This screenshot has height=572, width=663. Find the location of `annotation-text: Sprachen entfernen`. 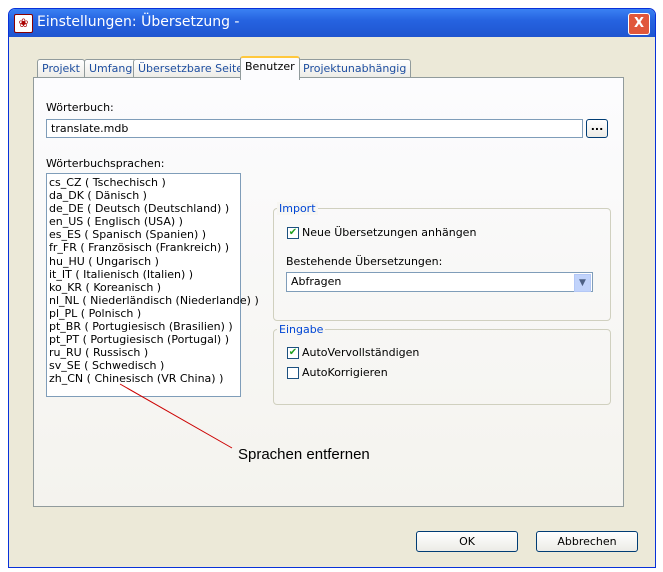

annotation-text: Sprachen entfernen is located at coordinates (304, 454).